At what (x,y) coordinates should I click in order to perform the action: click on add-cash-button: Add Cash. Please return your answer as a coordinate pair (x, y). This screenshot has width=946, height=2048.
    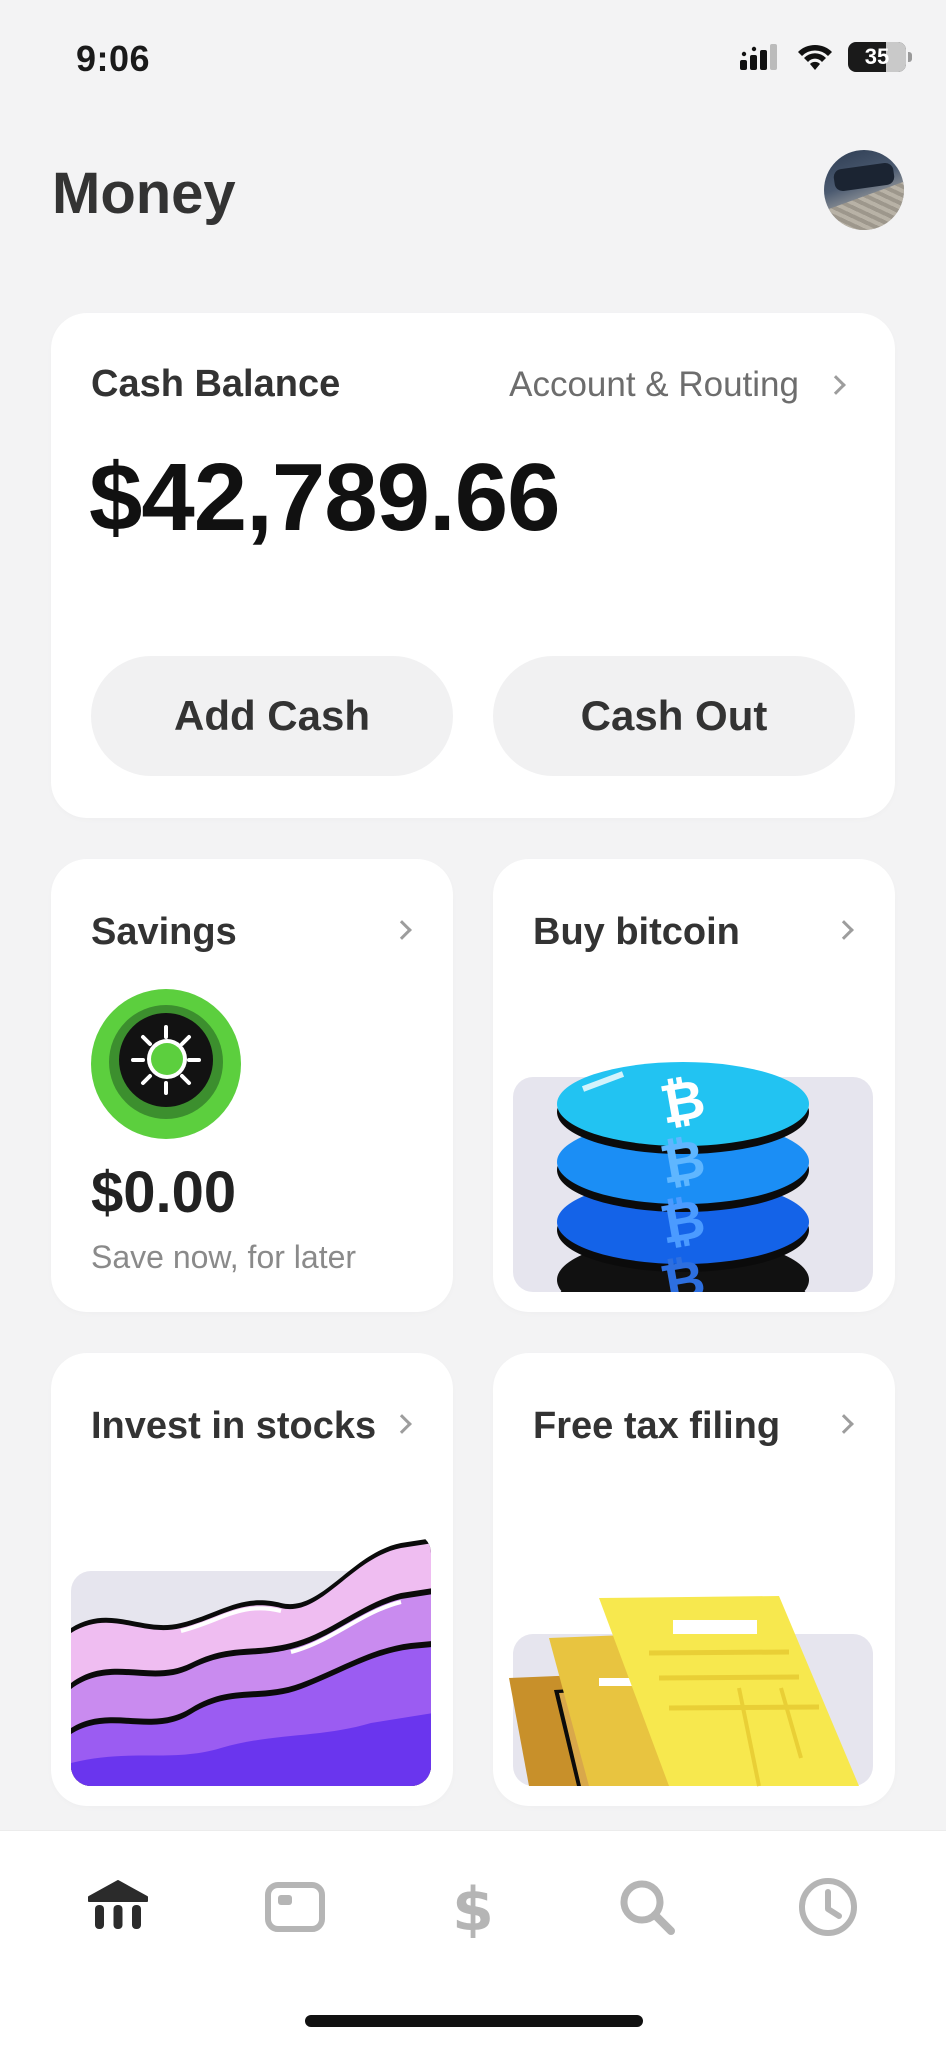
    Looking at the image, I should click on (272, 716).